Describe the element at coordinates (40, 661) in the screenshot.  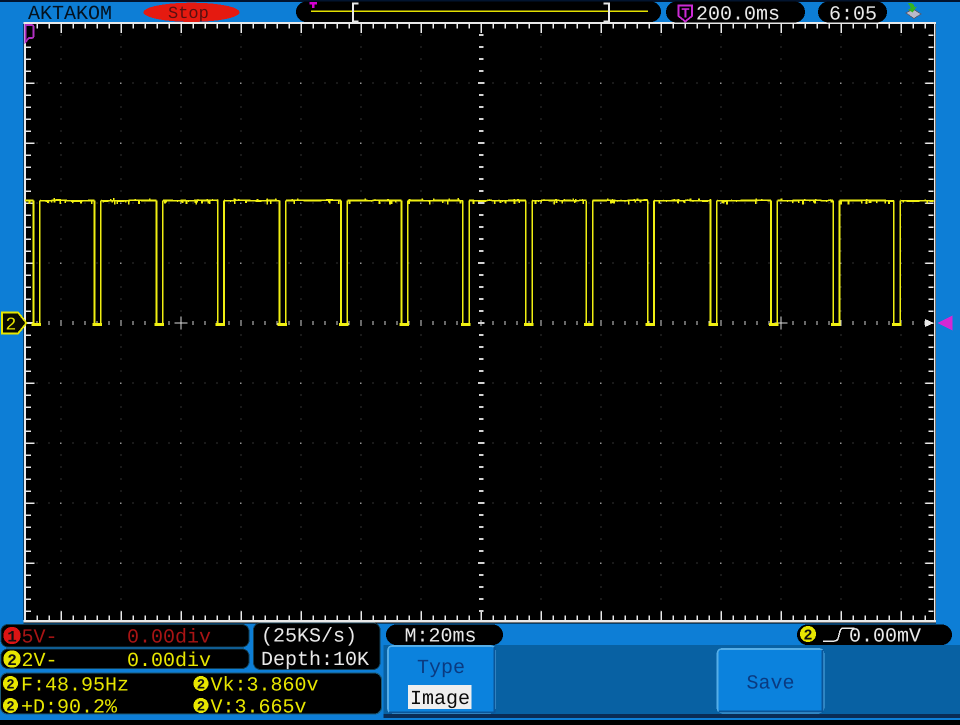
I see `svg-text: 2V-` at that location.